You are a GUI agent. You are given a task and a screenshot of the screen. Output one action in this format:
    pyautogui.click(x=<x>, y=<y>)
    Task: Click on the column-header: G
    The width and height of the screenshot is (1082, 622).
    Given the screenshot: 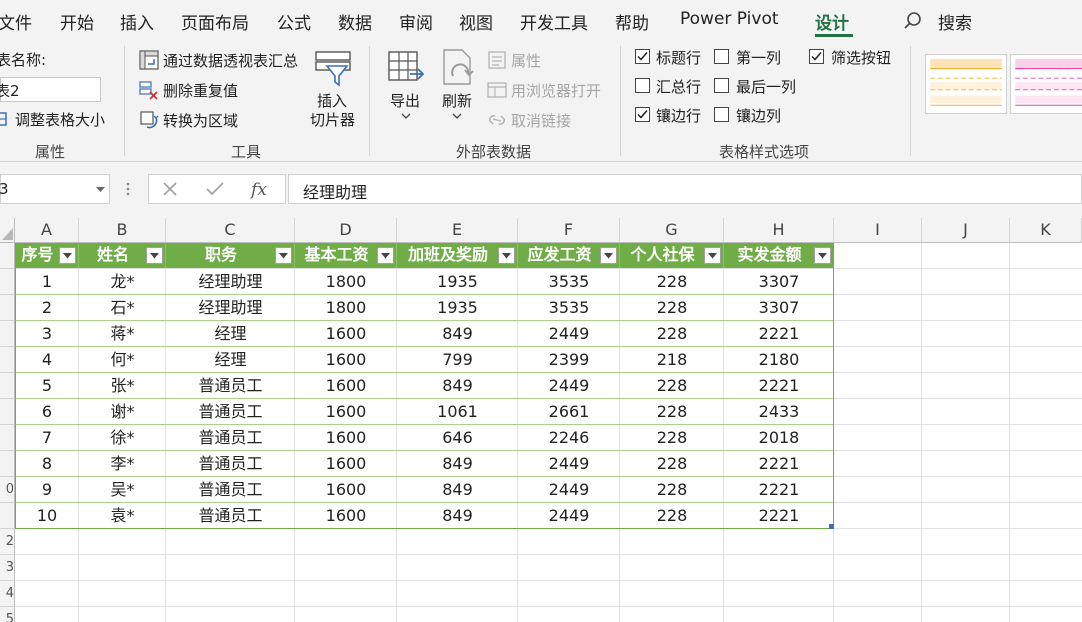 What is the action you would take?
    pyautogui.click(x=672, y=230)
    